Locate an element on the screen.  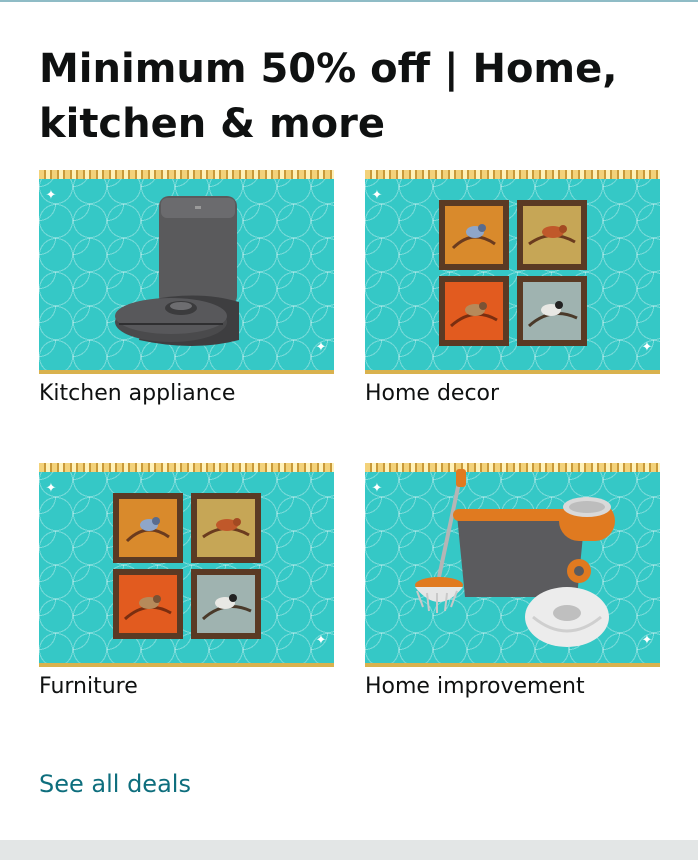
tile-label: Home decor is located at coordinates (432, 393).